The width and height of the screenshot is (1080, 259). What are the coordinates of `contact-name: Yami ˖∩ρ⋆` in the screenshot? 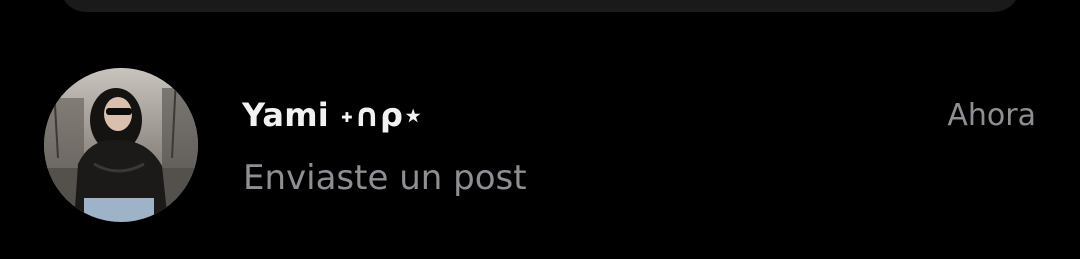 It's located at (333, 115).